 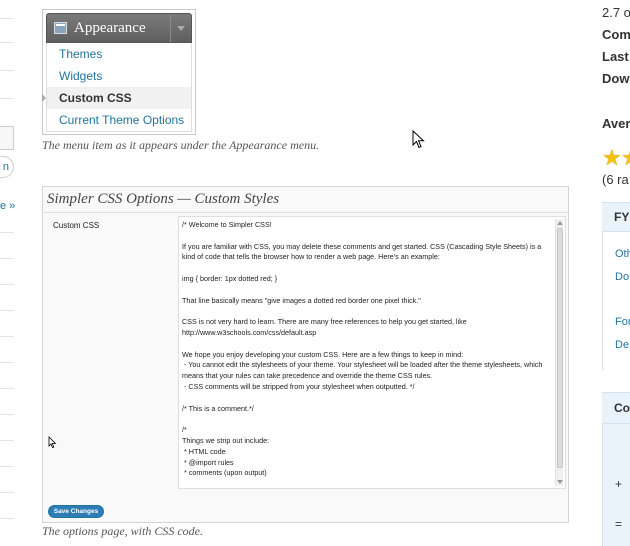 What do you see at coordinates (622, 322) in the screenshot?
I see `fyi-link-for: For` at bounding box center [622, 322].